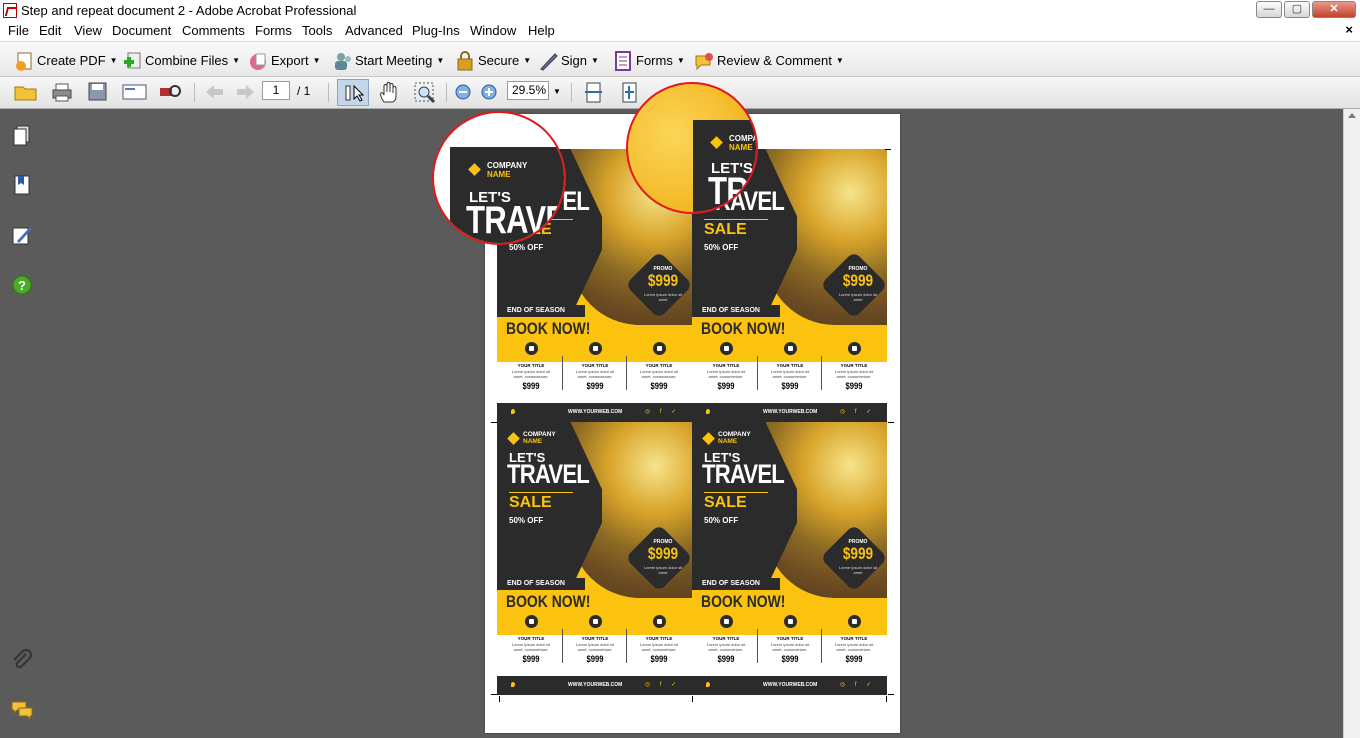 This screenshot has width=1360, height=738. I want to click on print-icon, so click(62, 92).